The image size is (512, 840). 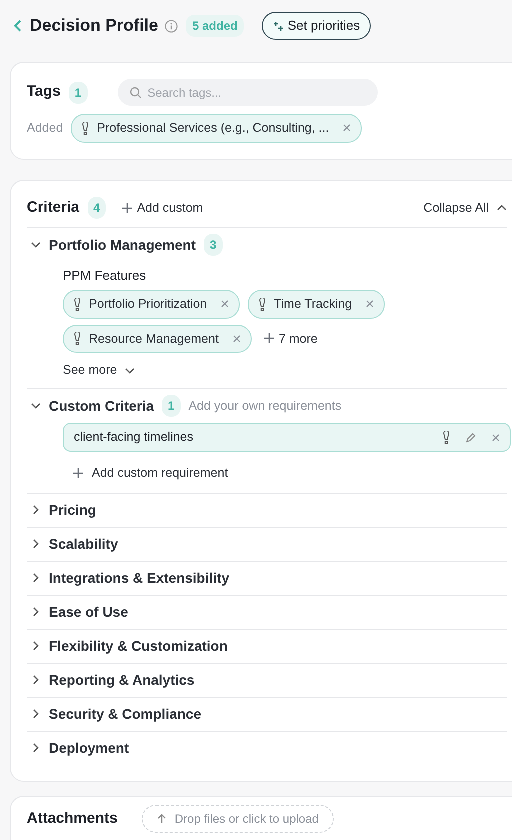 What do you see at coordinates (317, 304) in the screenshot?
I see `tag-chip: Time Tracking` at bounding box center [317, 304].